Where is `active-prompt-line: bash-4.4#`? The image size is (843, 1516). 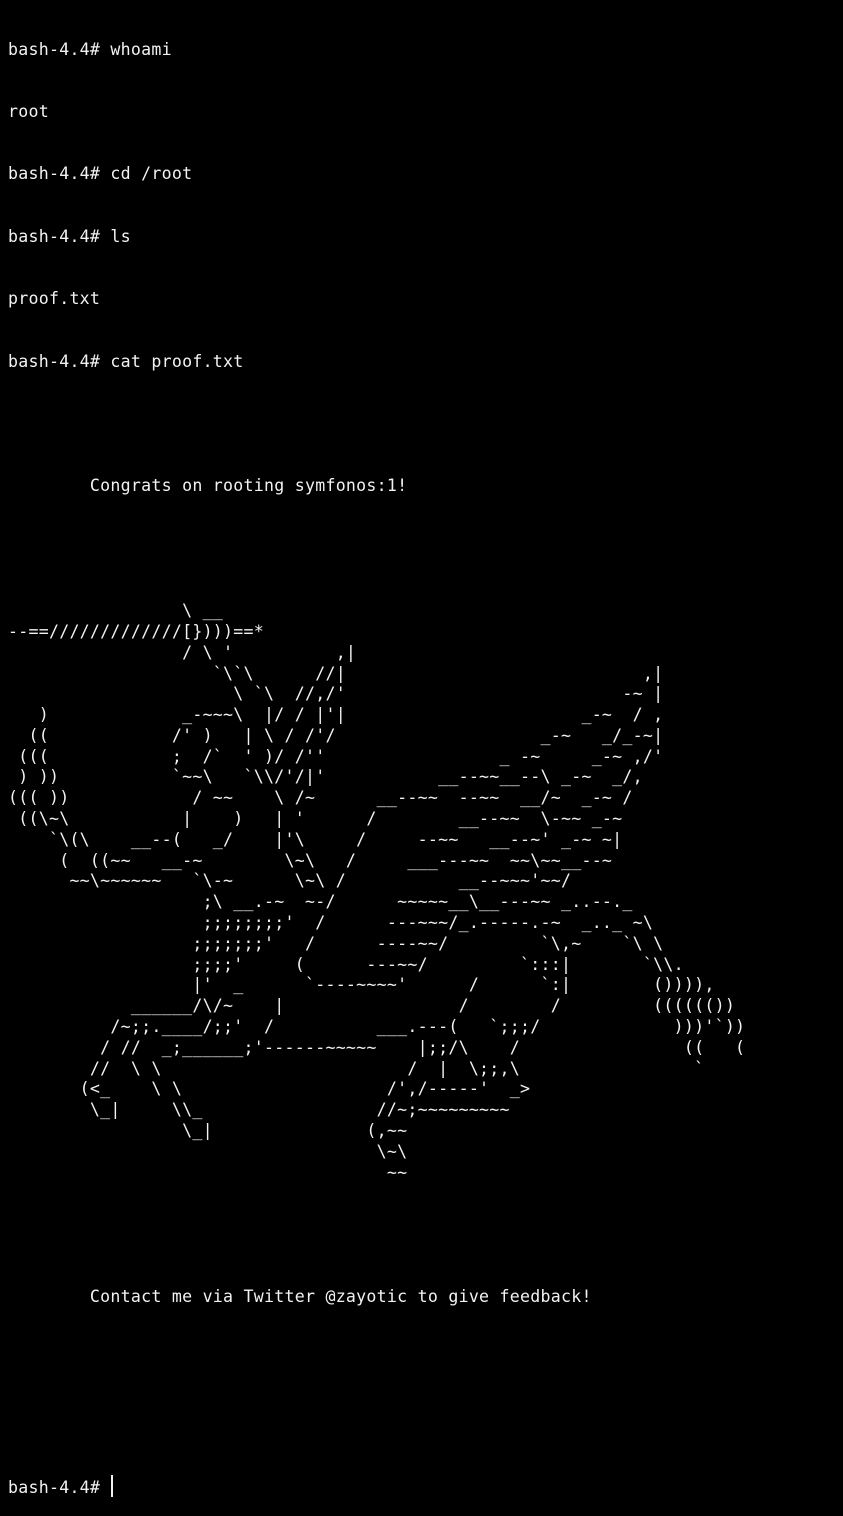 active-prompt-line: bash-4.4# is located at coordinates (423, 1485).